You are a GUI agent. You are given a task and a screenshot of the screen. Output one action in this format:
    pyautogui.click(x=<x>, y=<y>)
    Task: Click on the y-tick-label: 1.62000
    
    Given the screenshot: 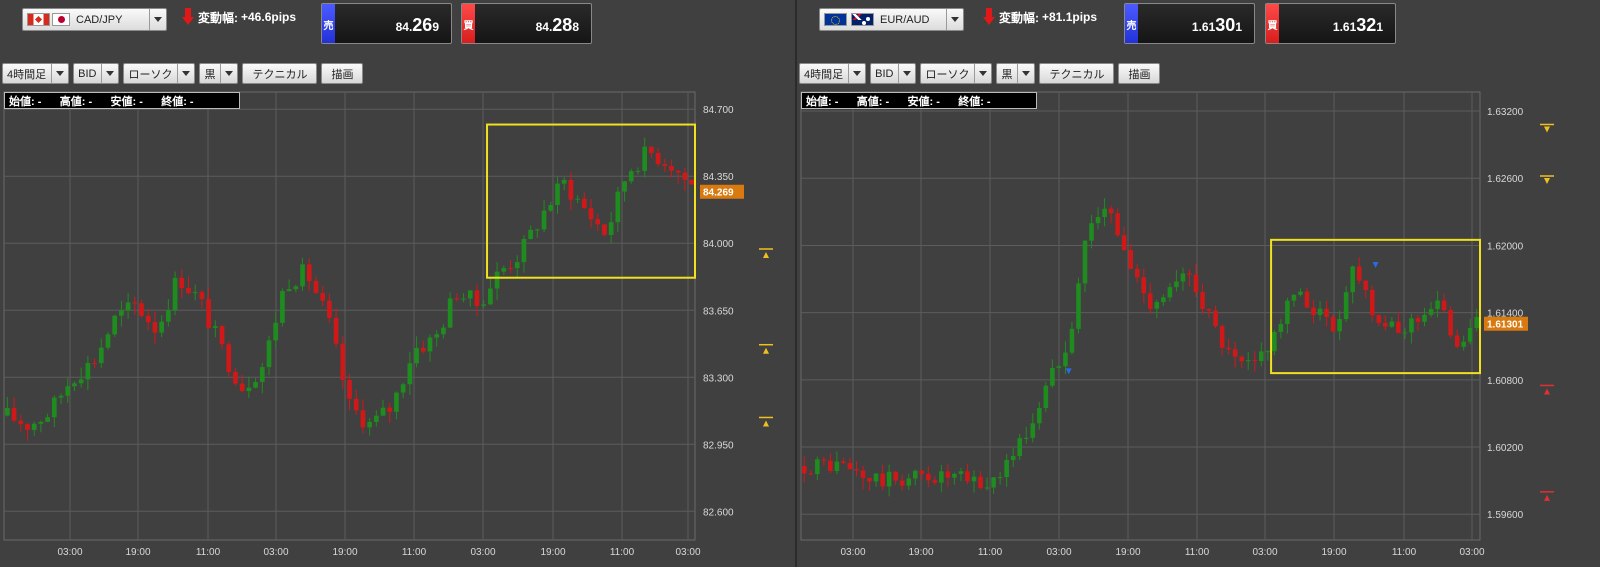 What is the action you would take?
    pyautogui.click(x=1505, y=246)
    